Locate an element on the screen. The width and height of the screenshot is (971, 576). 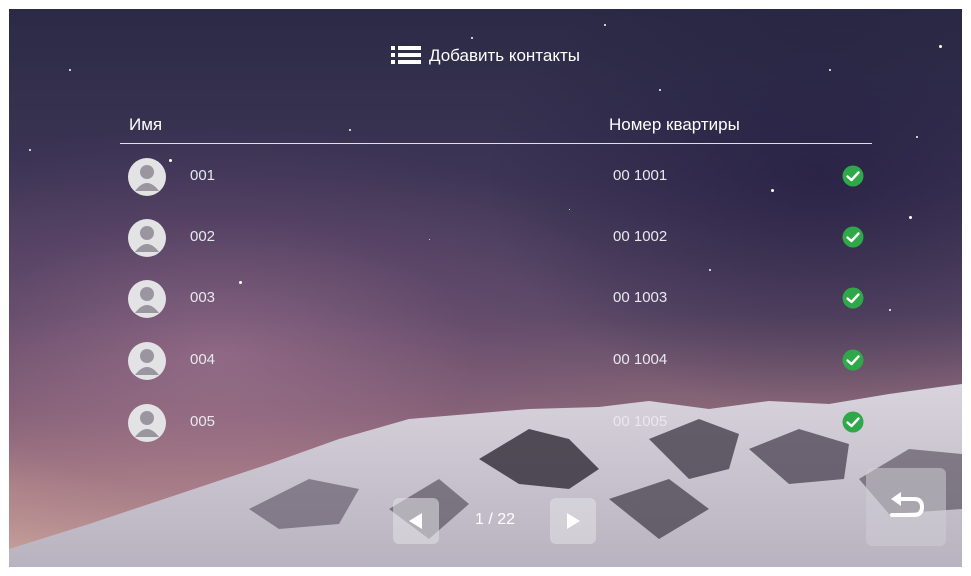
contact-apartment: 00 1004 is located at coordinates (640, 359).